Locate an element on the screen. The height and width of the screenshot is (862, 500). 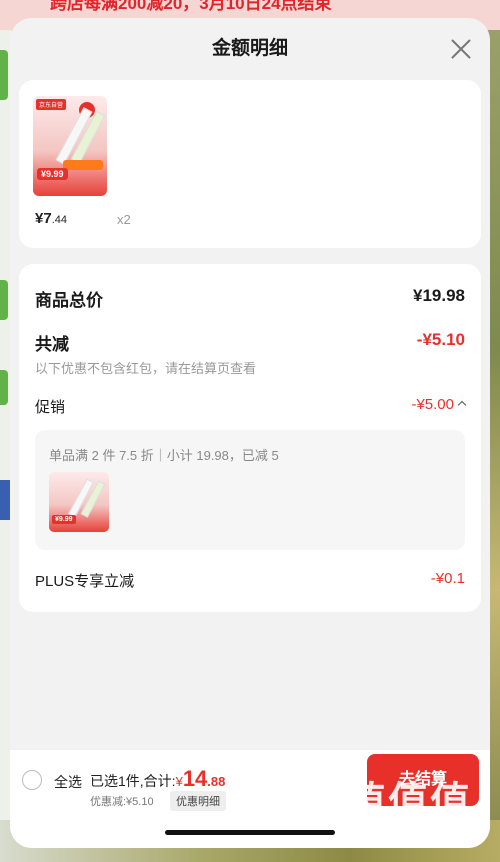
close-icon is located at coordinates (461, 49).